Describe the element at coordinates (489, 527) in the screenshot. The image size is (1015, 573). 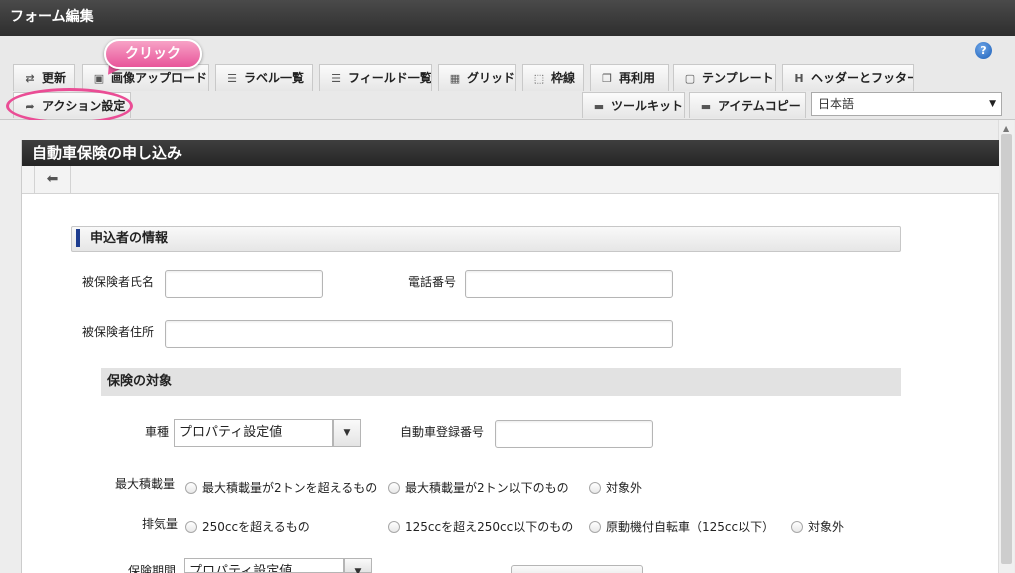
I see `radio-label: 125ccを超え250cc以下のもの` at that location.